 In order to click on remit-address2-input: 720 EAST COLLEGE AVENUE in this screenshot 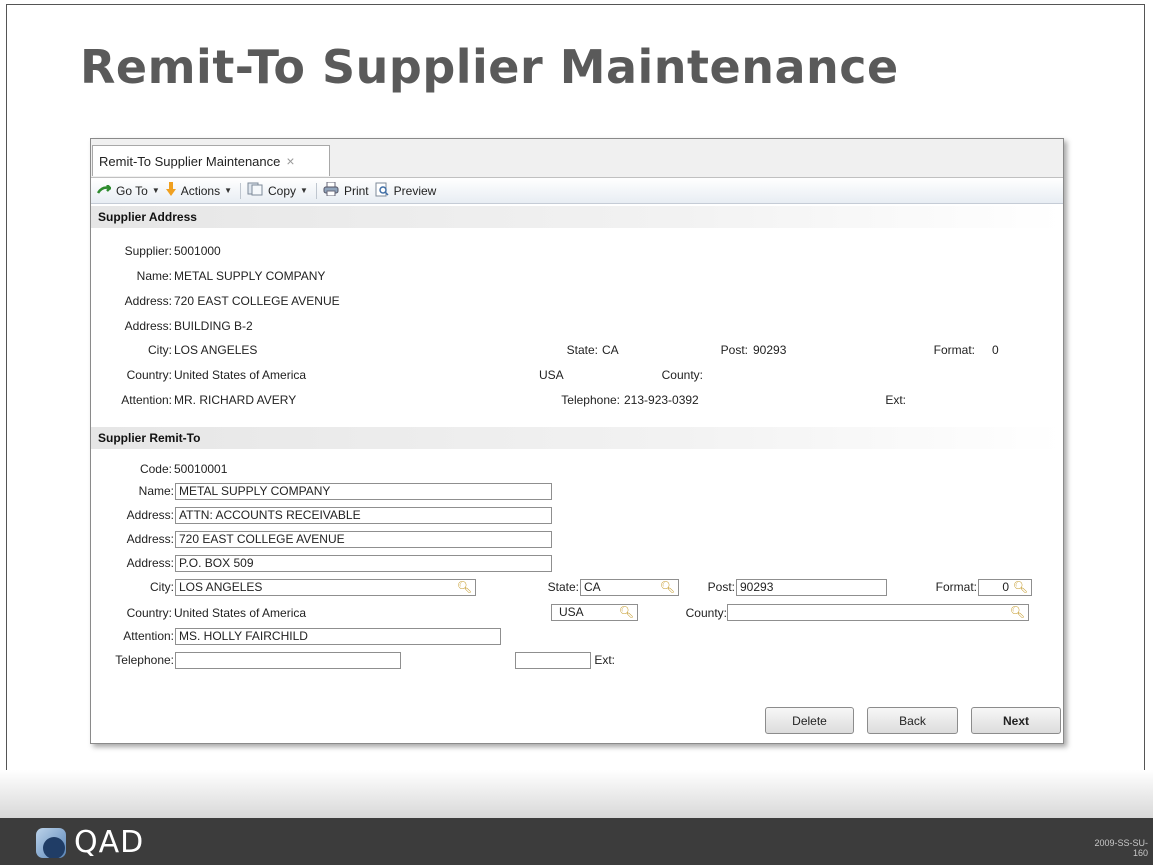, I will do `click(363, 539)`.